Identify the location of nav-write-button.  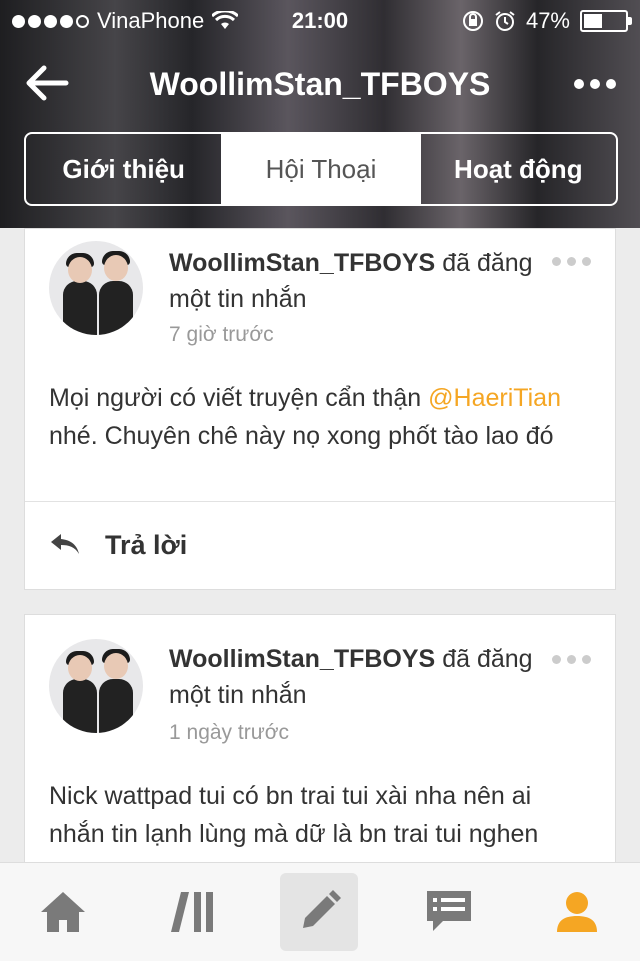
(319, 912).